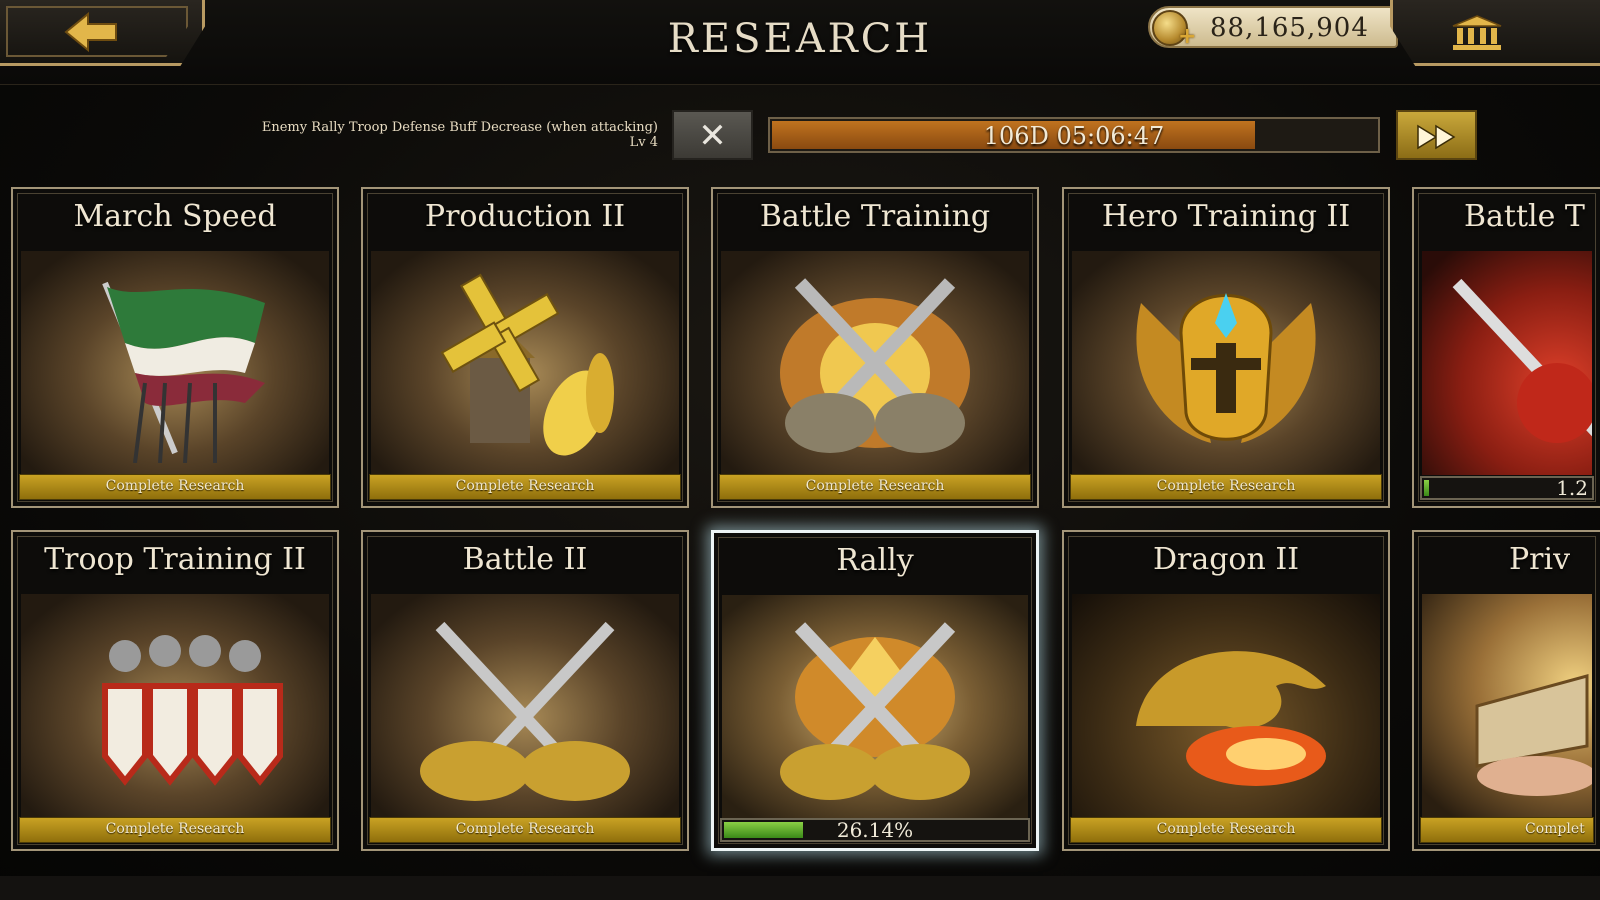 This screenshot has width=1600, height=900. Describe the element at coordinates (1289, 28) in the screenshot. I see `gold-amount: 88,165,904` at that location.